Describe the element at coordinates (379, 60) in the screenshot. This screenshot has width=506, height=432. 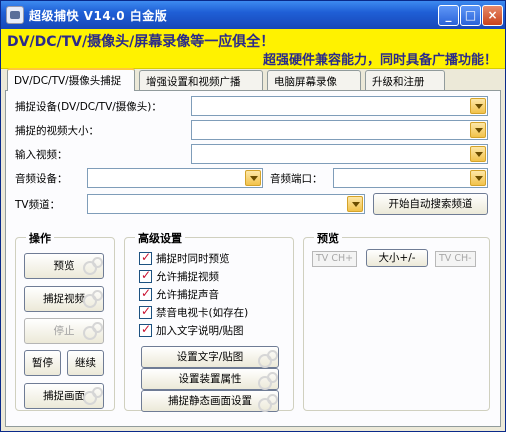
I see `banner-subline: 超强硬件兼容能力，同时具备广播功能！` at that location.